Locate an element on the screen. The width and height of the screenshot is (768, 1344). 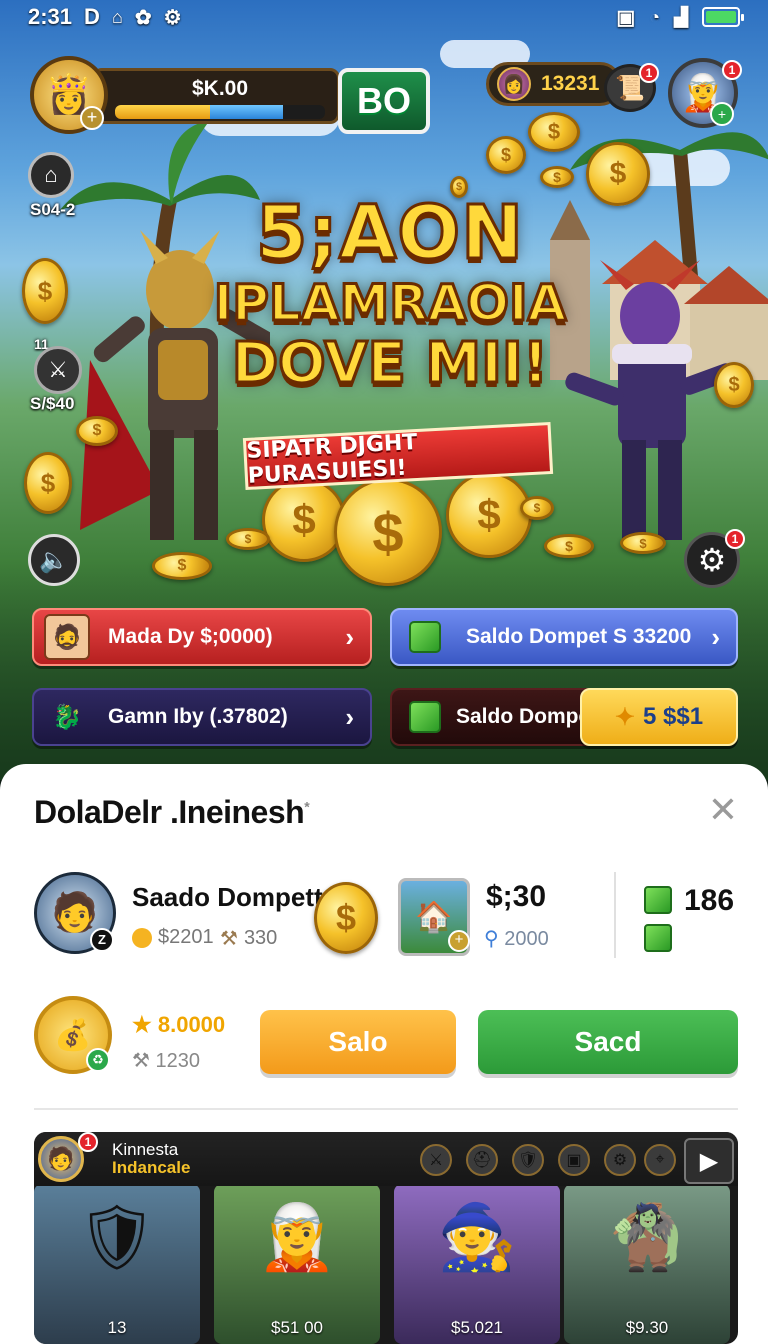
card-caption: 13 is located at coordinates (117, 1327).